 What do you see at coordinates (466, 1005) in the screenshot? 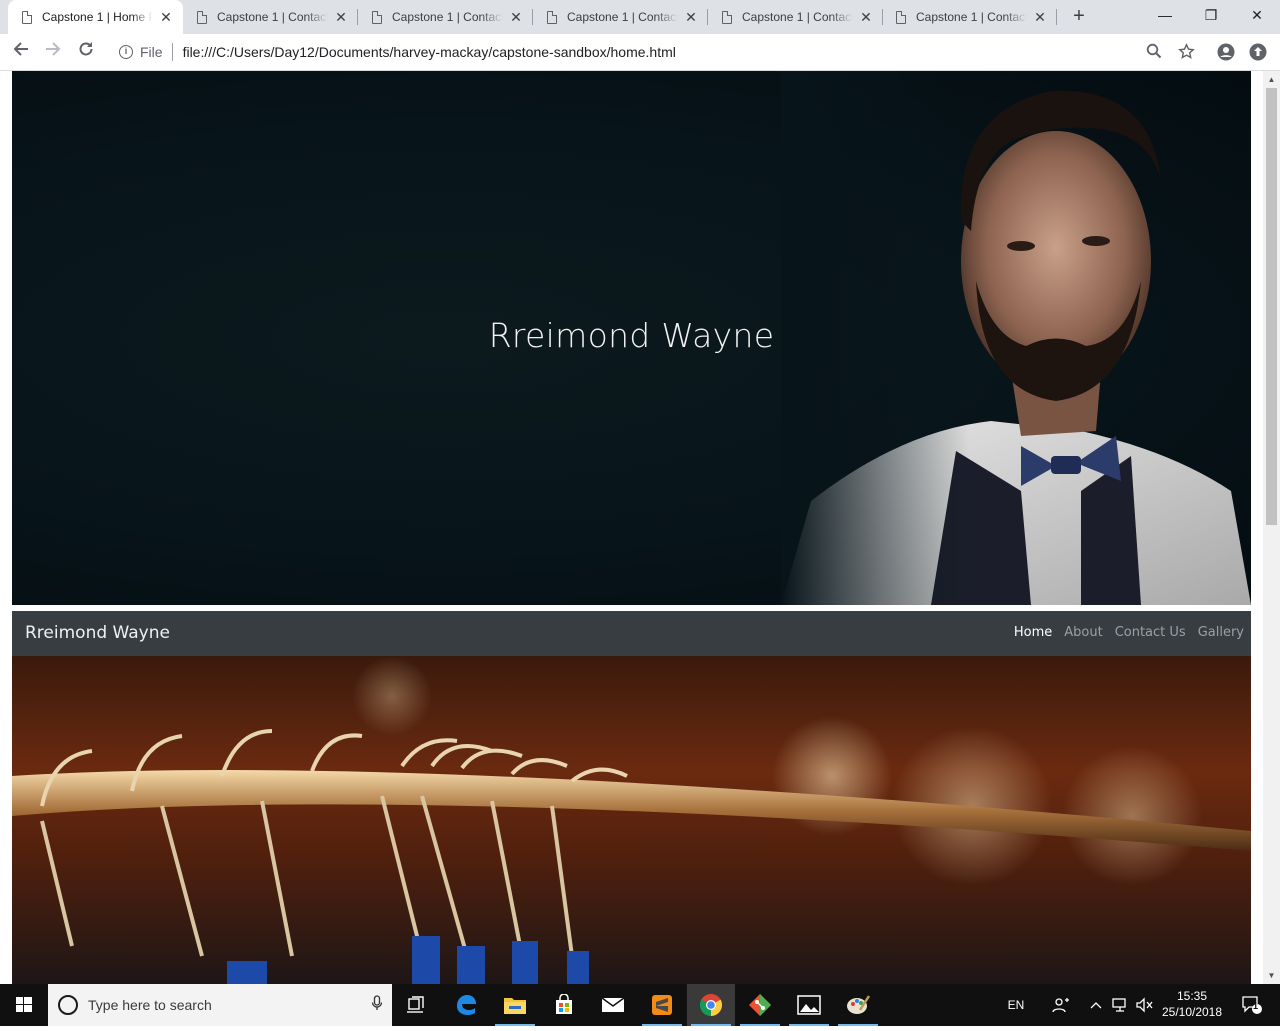
I see `edge-icon` at bounding box center [466, 1005].